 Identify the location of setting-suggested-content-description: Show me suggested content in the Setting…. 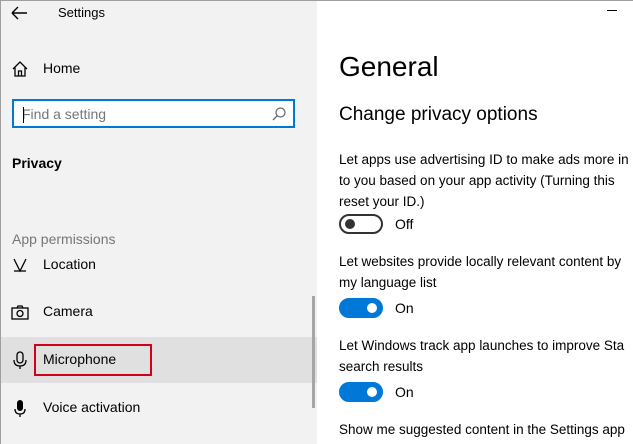
(486, 429).